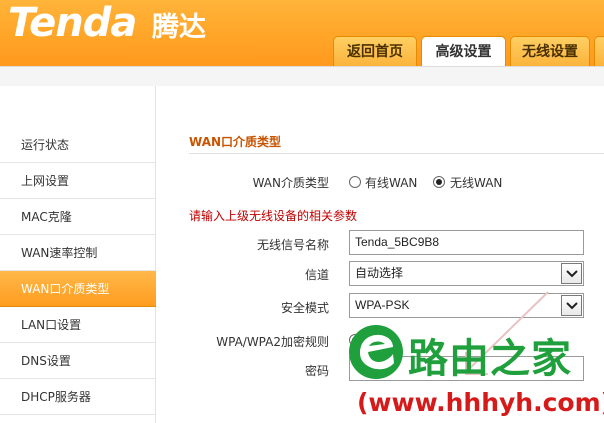  Describe the element at coordinates (78, 397) in the screenshot. I see `sidebar-item-dhcp: DHCP服务器` at that location.